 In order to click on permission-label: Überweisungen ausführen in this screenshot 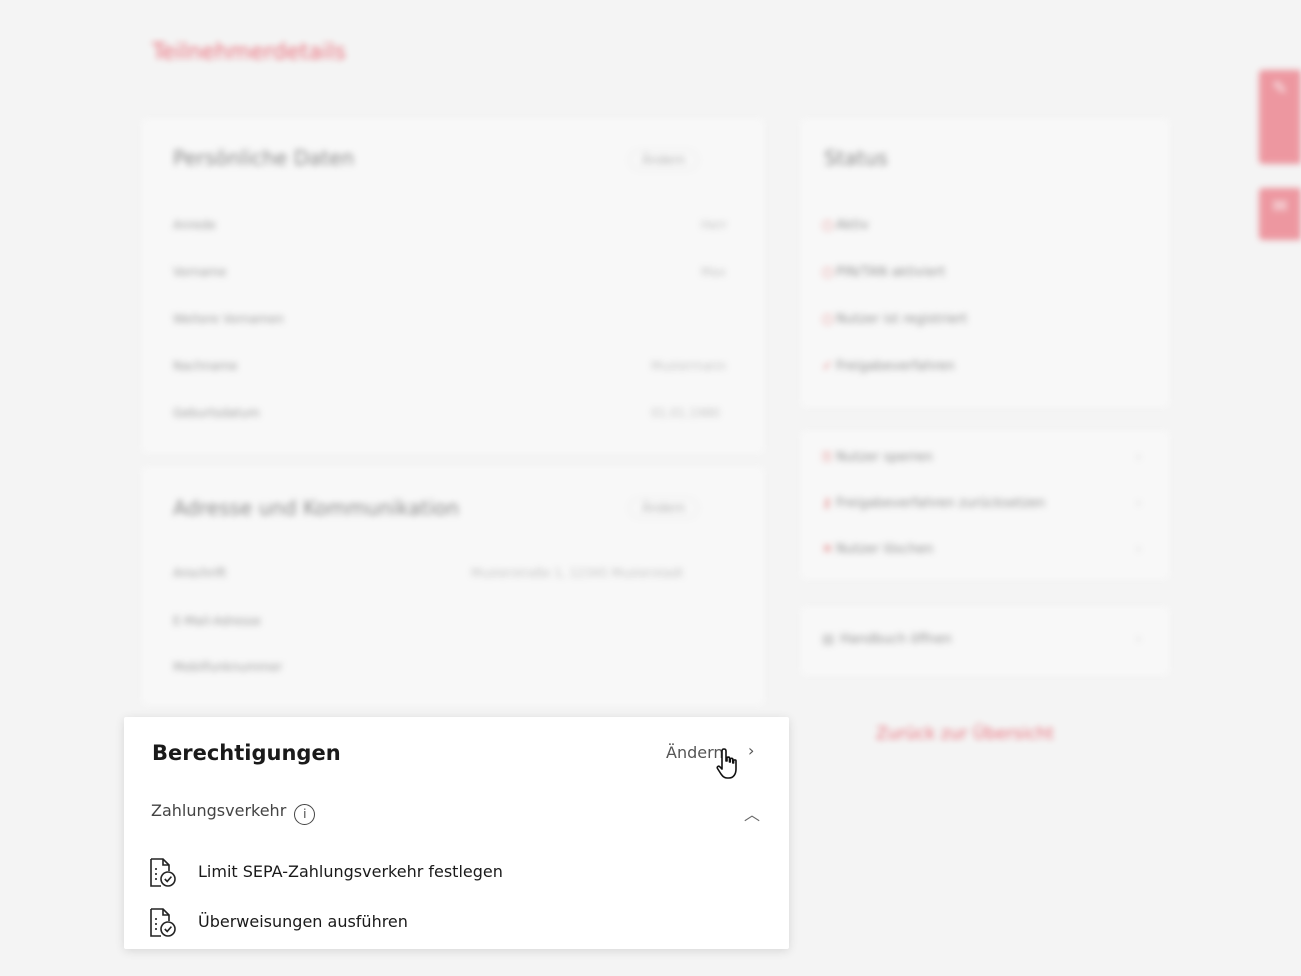, I will do `click(303, 921)`.